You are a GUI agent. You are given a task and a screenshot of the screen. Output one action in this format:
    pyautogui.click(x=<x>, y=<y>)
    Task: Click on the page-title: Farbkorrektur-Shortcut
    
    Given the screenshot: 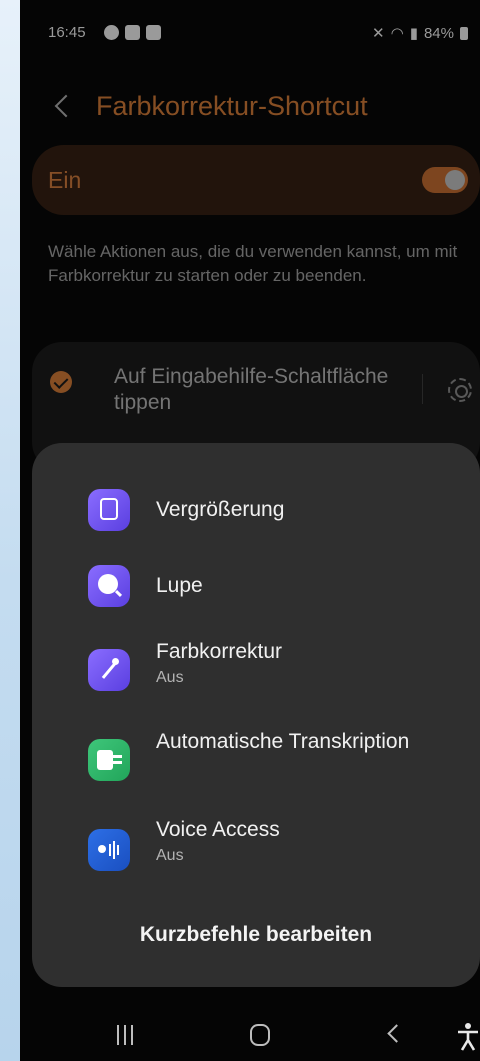 What is the action you would take?
    pyautogui.click(x=232, y=105)
    